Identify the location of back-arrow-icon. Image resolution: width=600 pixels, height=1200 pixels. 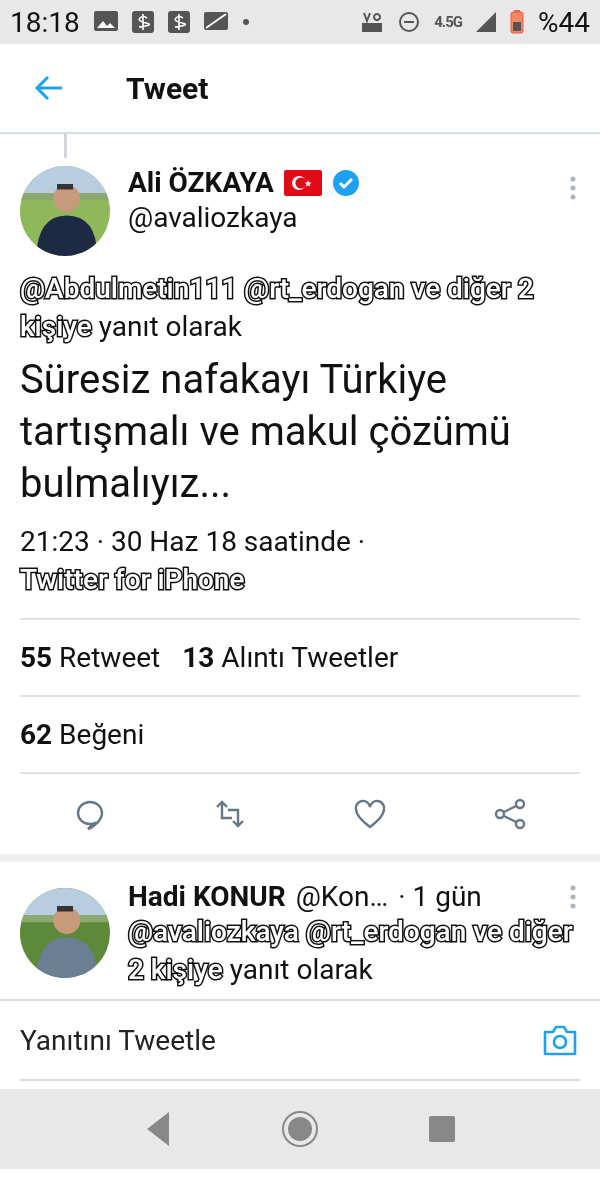
(49, 88).